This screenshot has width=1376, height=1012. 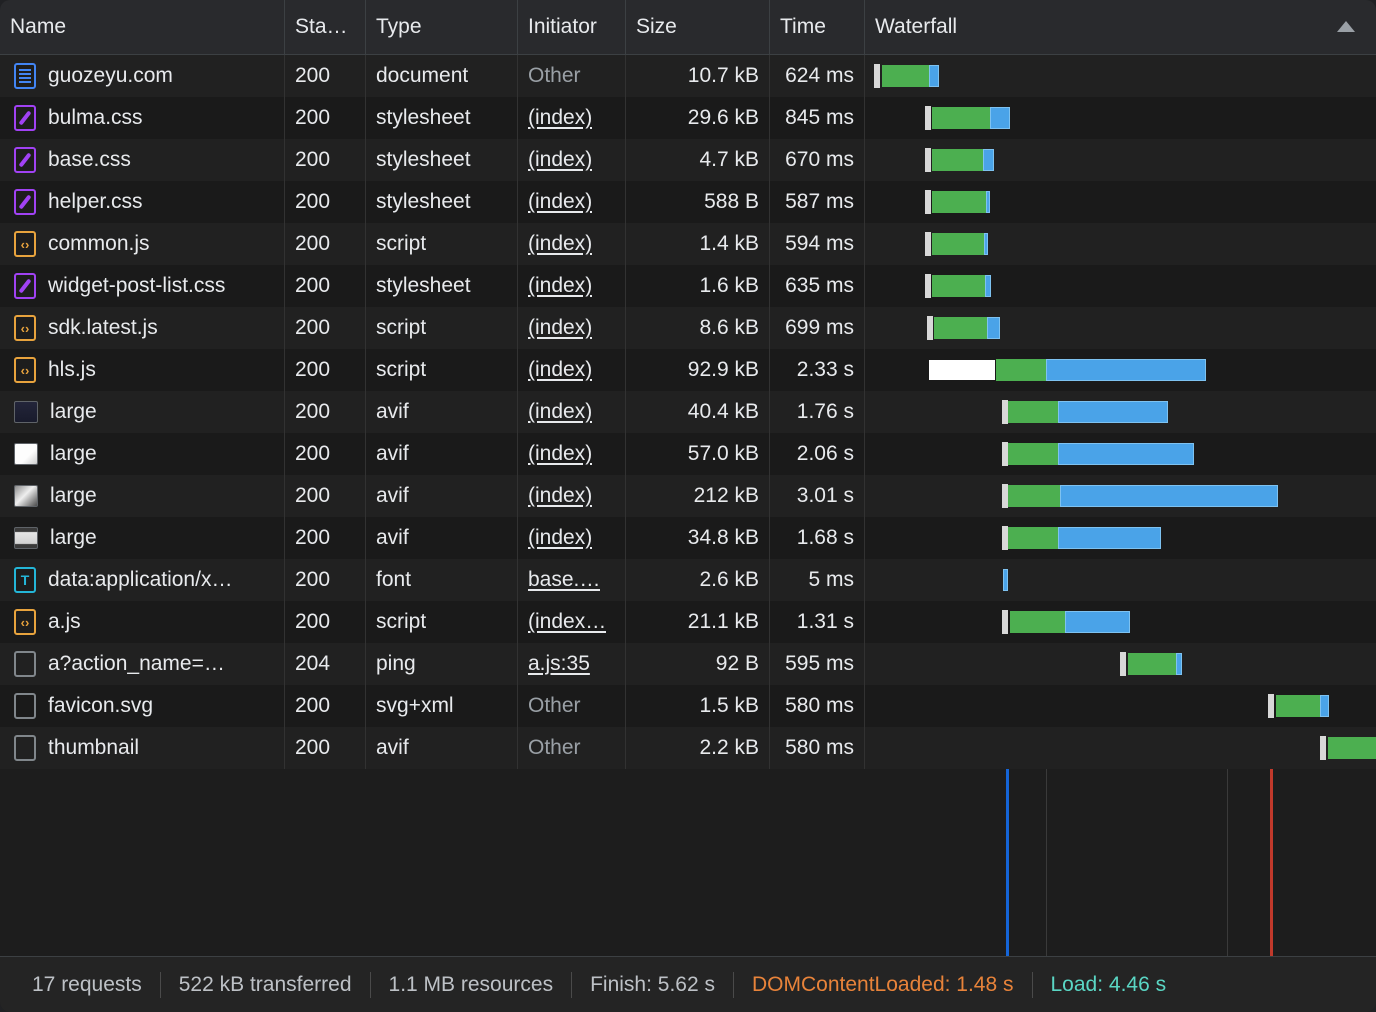 I want to click on table-row: large 200 avif (index) 40.4 kB 1.76 s, so click(x=688, y=412).